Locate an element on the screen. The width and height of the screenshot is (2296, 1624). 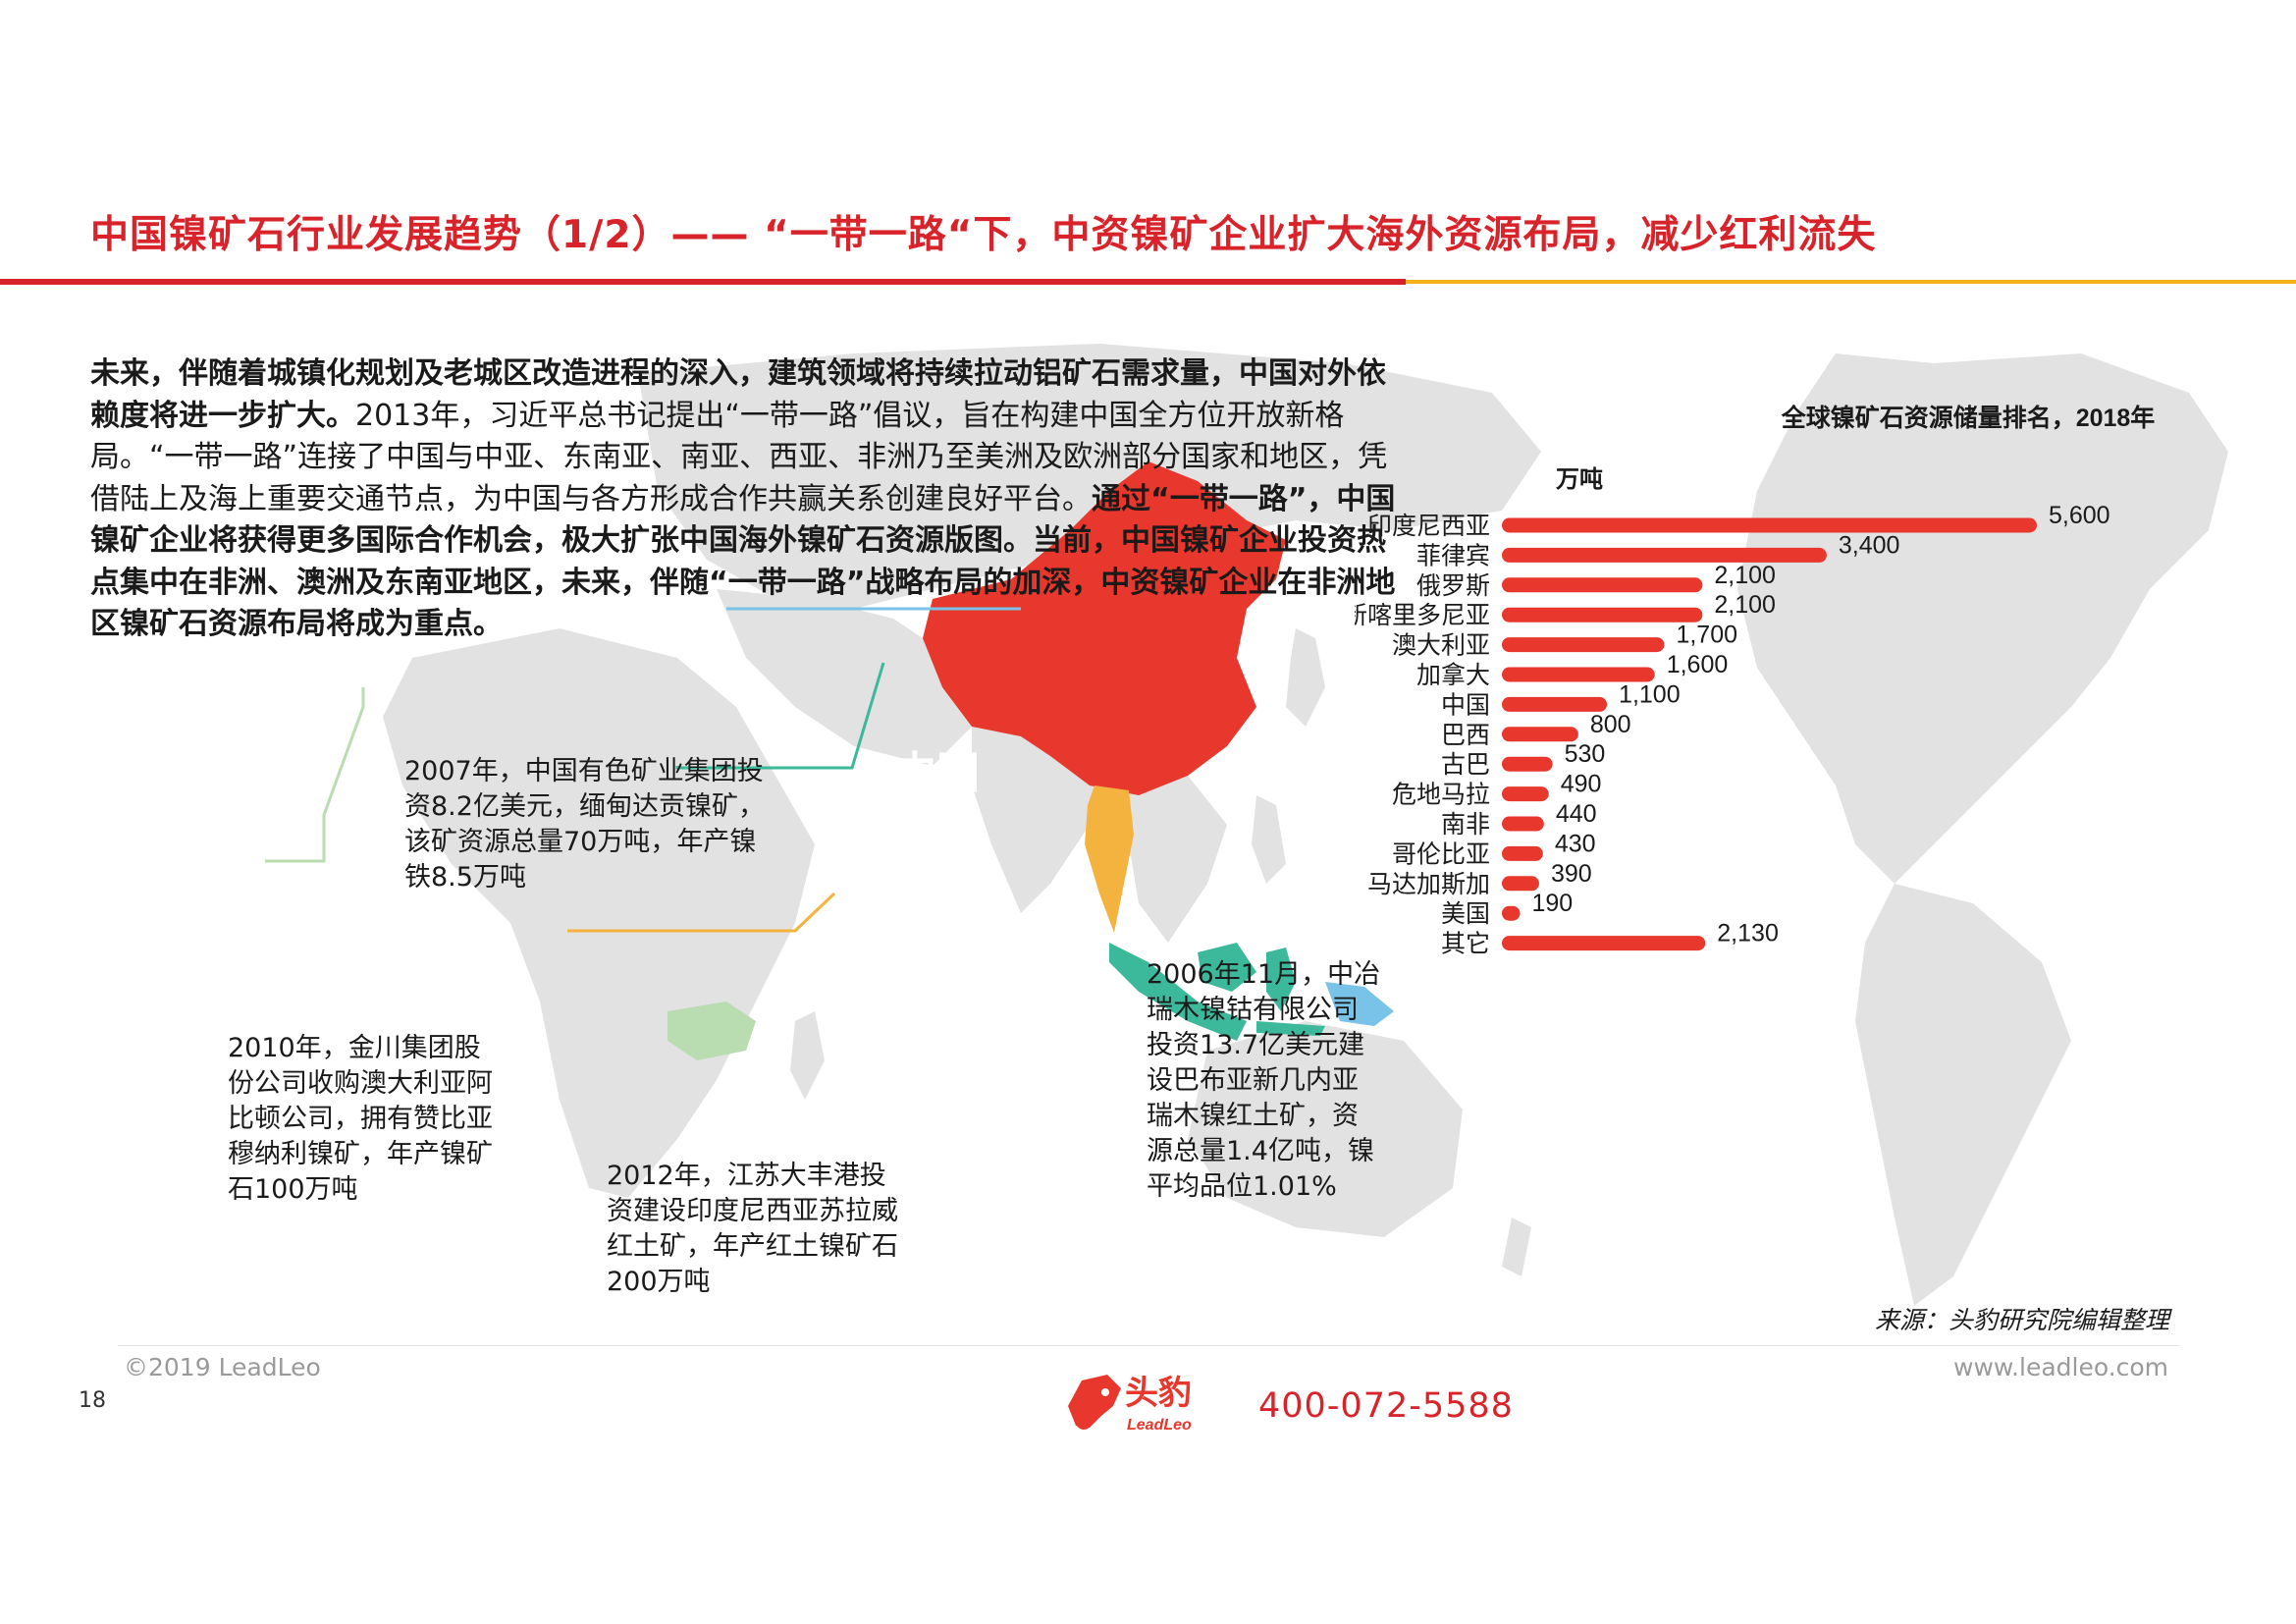
title-divider-red is located at coordinates (703, 282).